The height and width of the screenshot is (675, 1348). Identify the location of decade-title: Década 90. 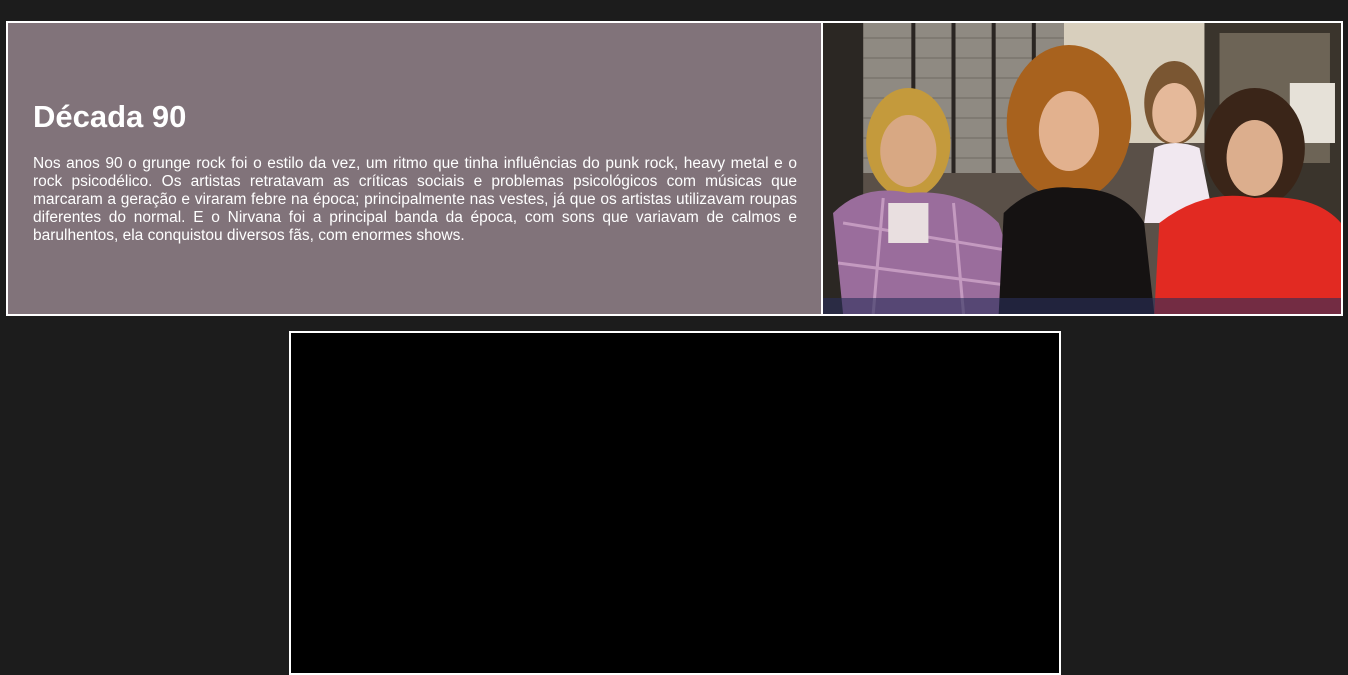
(110, 116).